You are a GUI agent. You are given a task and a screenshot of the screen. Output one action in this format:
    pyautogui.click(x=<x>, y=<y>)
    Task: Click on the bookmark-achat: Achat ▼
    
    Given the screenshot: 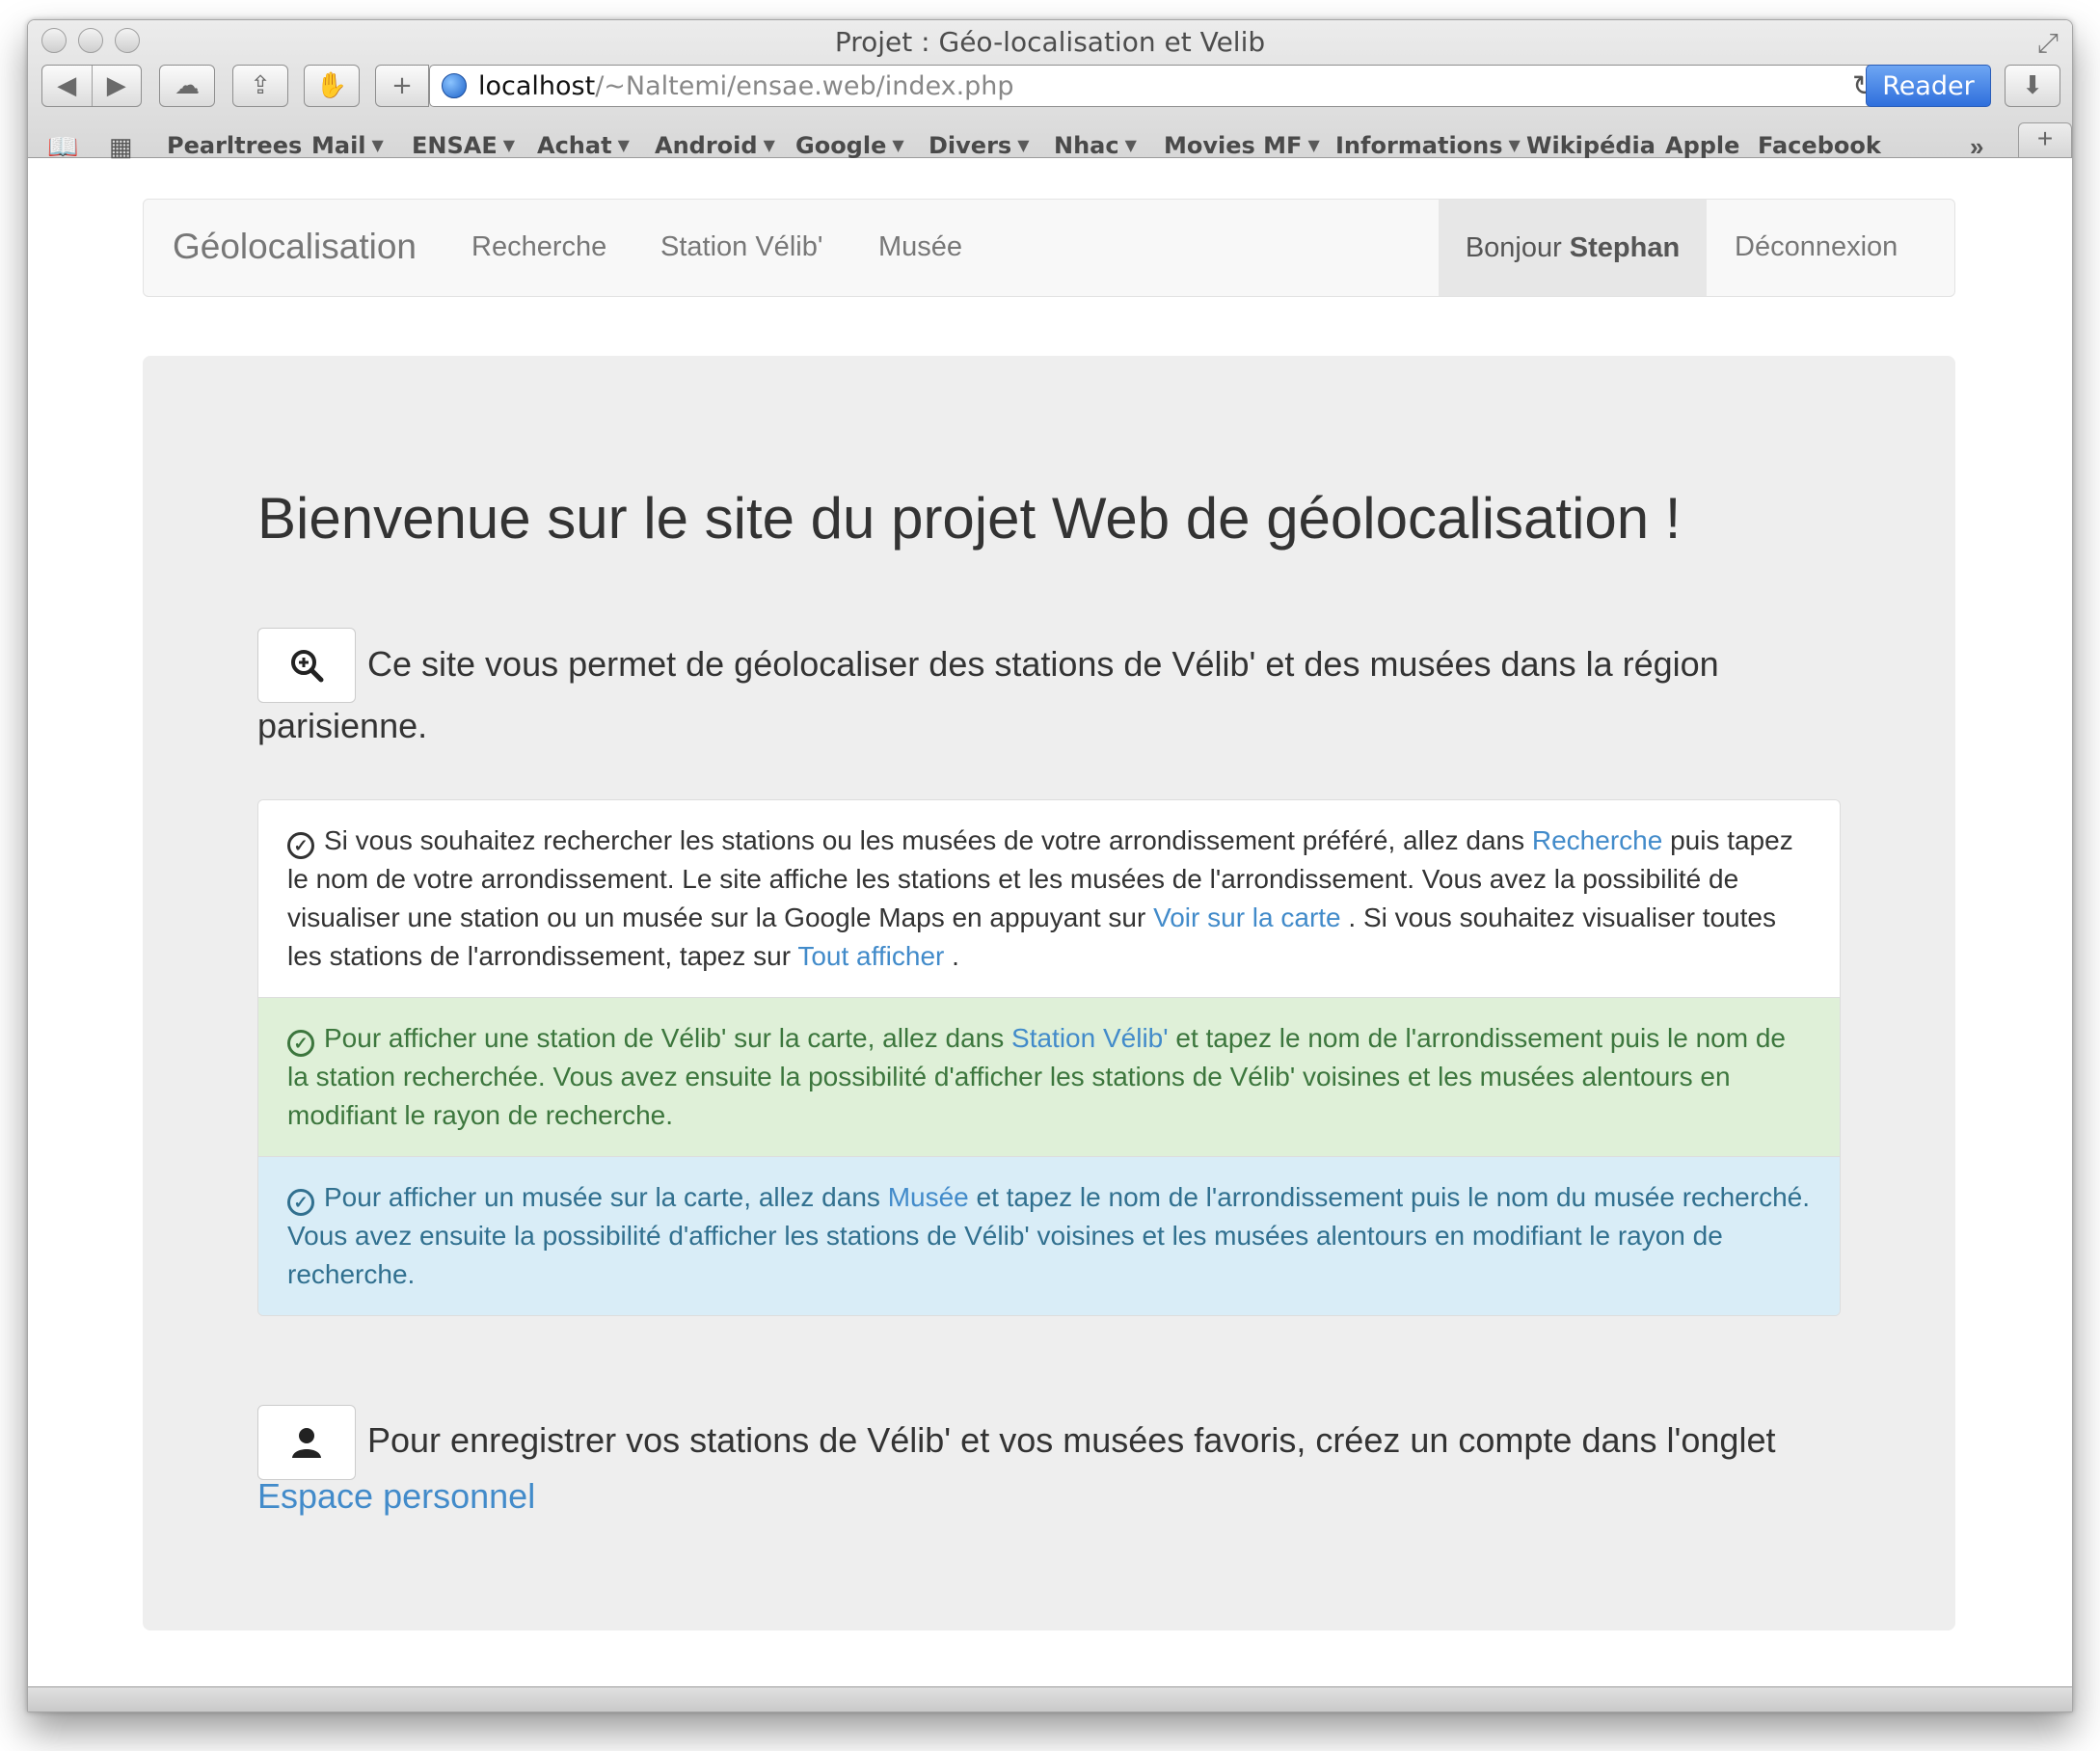 What is the action you would take?
    pyautogui.click(x=583, y=145)
    